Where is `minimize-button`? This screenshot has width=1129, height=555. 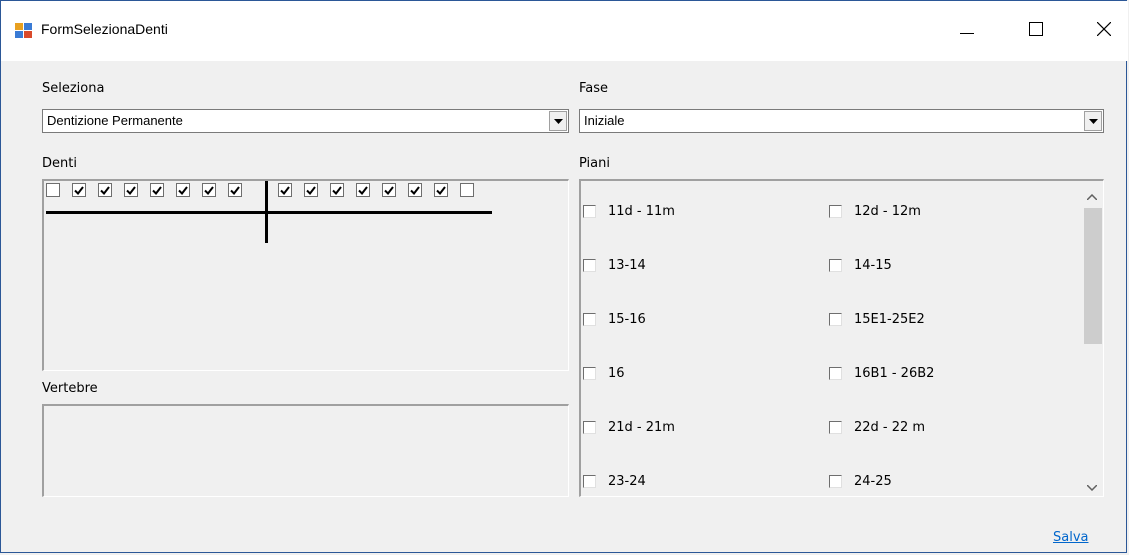
minimize-button is located at coordinates (967, 31).